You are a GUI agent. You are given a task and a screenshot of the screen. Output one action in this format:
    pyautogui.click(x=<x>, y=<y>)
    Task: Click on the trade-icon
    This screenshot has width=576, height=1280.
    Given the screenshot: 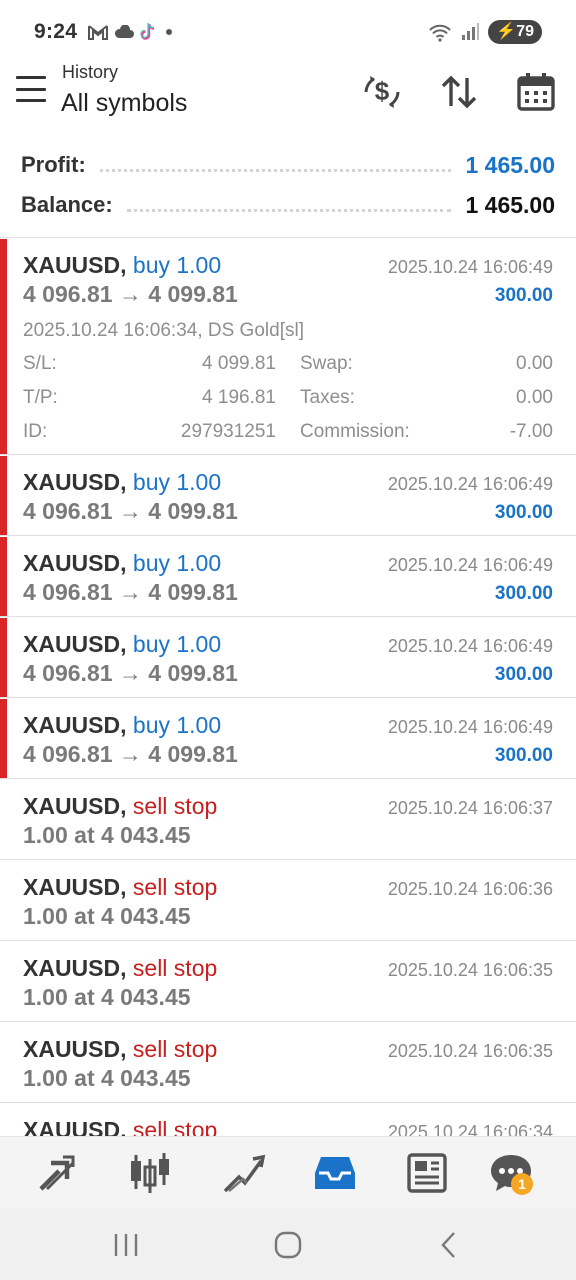 What is the action you would take?
    pyautogui.click(x=243, y=1173)
    